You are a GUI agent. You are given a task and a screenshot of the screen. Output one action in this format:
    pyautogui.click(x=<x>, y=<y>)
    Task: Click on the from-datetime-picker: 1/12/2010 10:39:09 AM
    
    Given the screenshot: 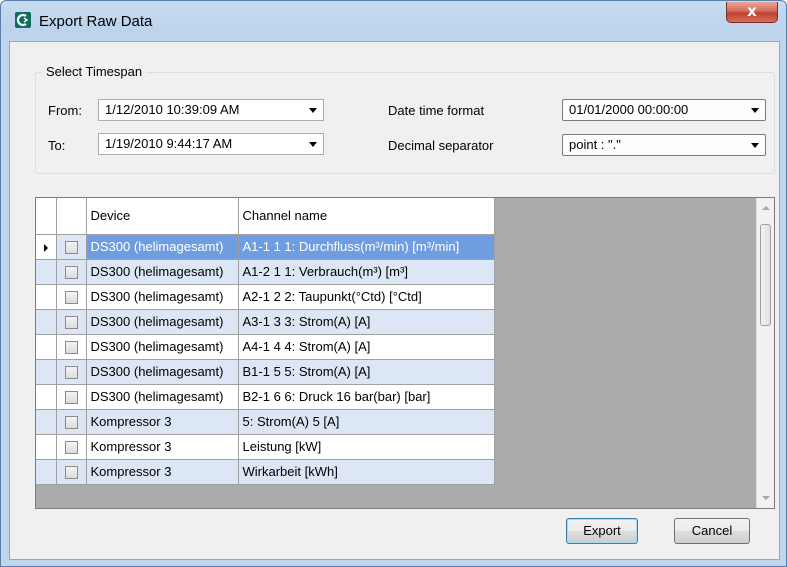 What is the action you would take?
    pyautogui.click(x=211, y=110)
    